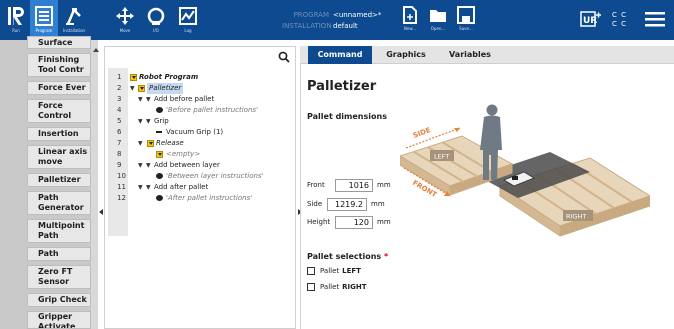 The image size is (674, 329). I want to click on run-button: Run, so click(16, 20).